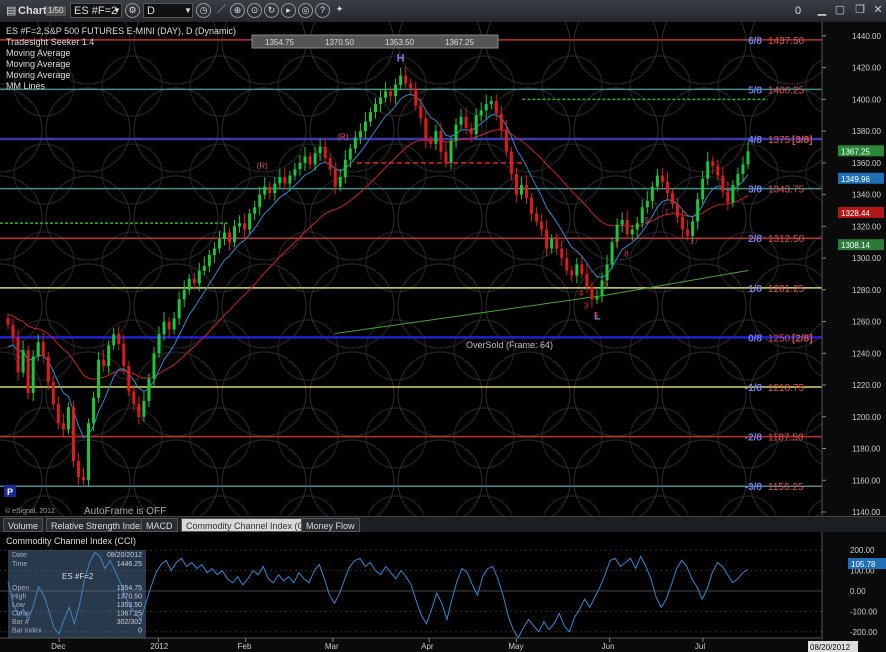  What do you see at coordinates (754, 388) in the screenshot?
I see `mm-level-label: -1/8` at bounding box center [754, 388].